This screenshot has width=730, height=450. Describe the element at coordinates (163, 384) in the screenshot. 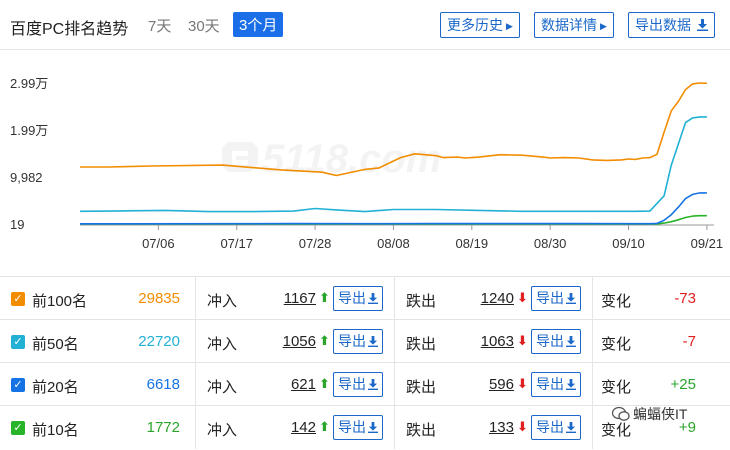

I see `row-total: 6618` at that location.